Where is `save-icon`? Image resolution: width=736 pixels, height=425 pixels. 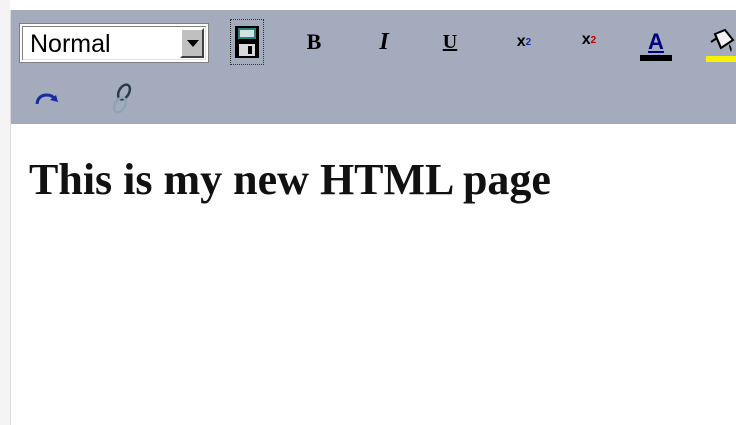 save-icon is located at coordinates (247, 42).